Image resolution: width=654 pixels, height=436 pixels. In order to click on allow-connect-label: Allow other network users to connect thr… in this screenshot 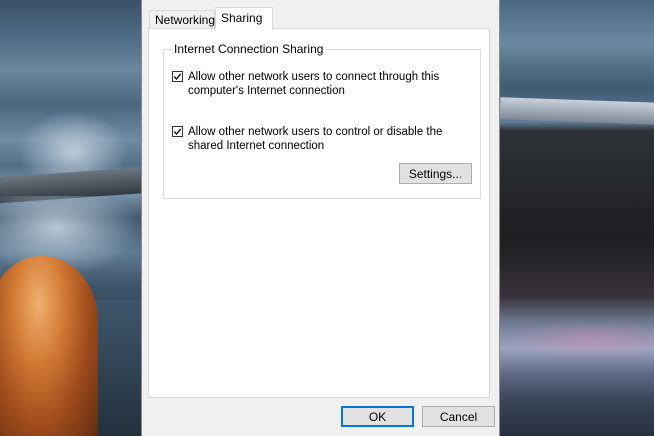, I will do `click(328, 84)`.